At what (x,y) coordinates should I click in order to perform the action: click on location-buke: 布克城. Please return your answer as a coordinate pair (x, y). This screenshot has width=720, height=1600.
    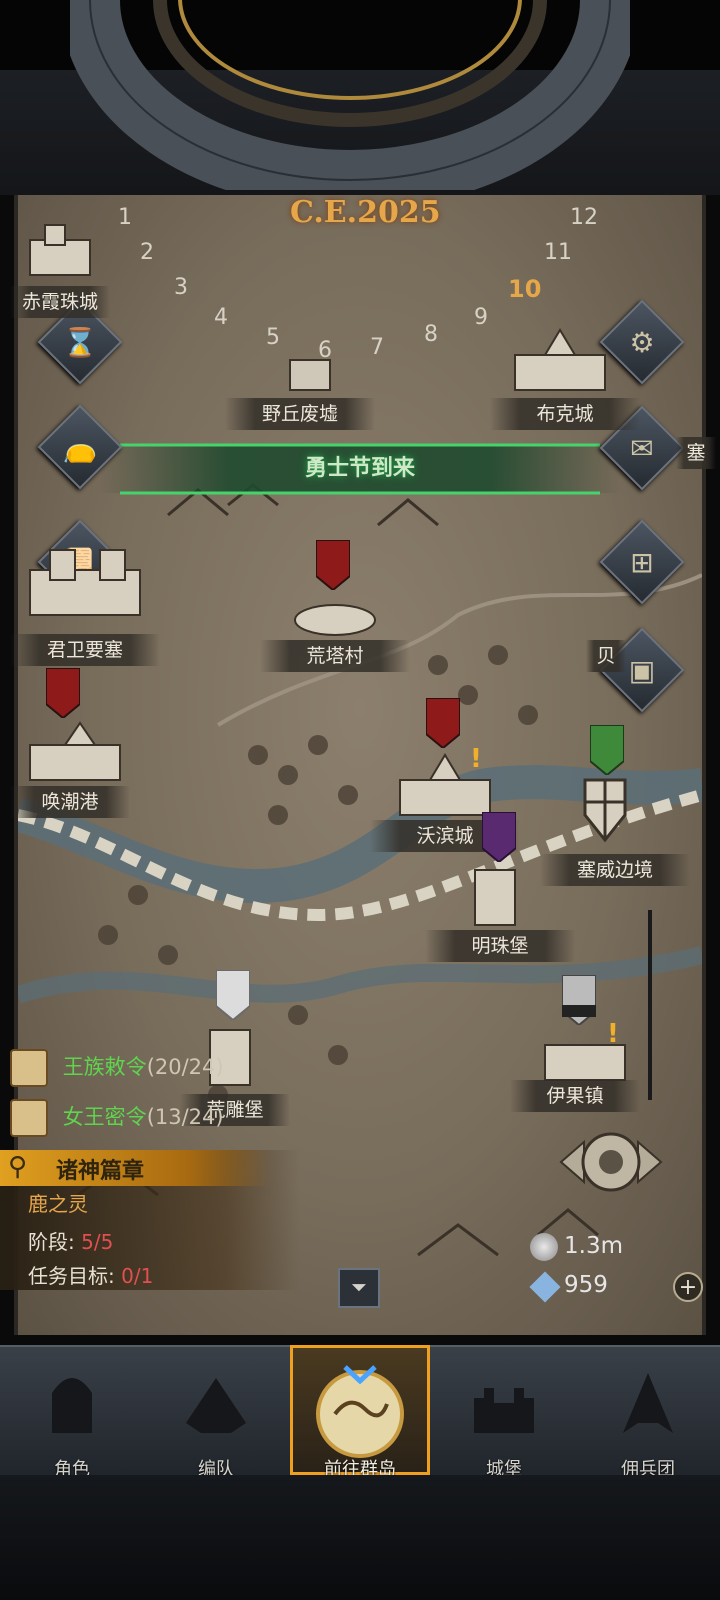
    Looking at the image, I should click on (565, 414).